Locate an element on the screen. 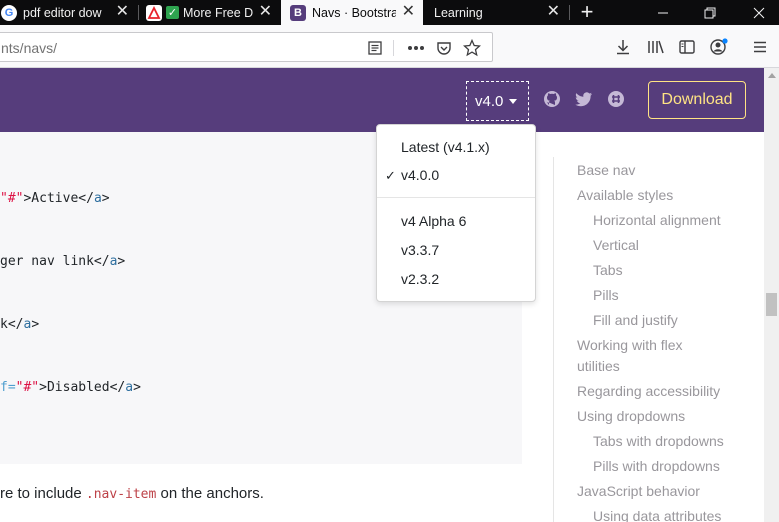 The image size is (779, 522). twitter-icon is located at coordinates (584, 99).